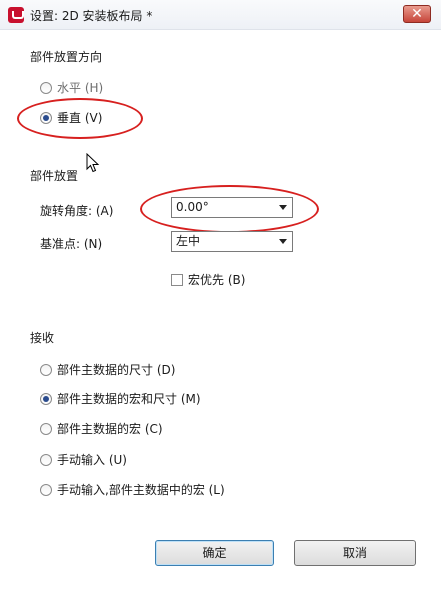 The width and height of the screenshot is (441, 590). Describe the element at coordinates (116, 370) in the screenshot. I see `radio-receive-size-label: 部件主数据的尺寸 (D)` at that location.